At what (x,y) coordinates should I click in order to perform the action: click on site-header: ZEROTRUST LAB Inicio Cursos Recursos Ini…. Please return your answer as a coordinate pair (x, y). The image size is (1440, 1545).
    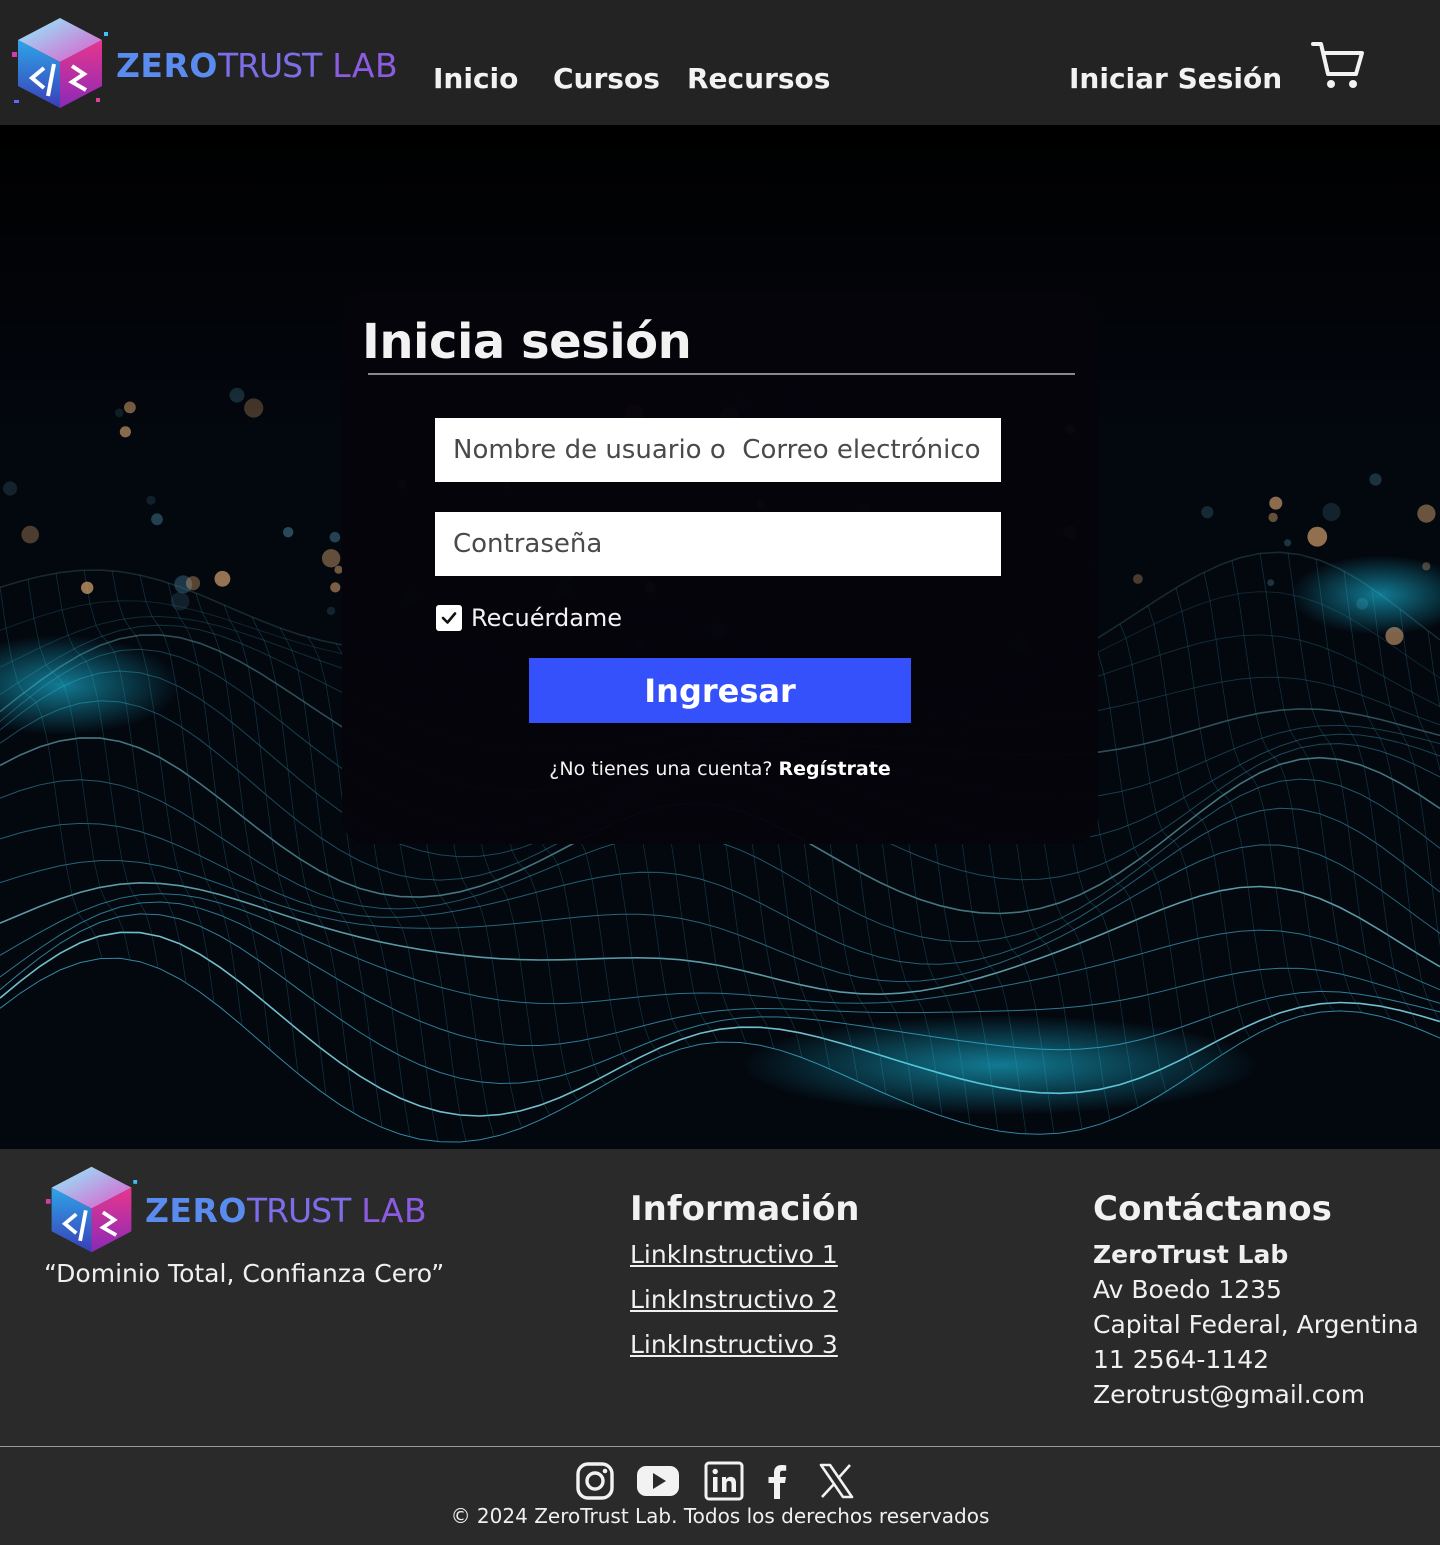
    Looking at the image, I should click on (720, 62).